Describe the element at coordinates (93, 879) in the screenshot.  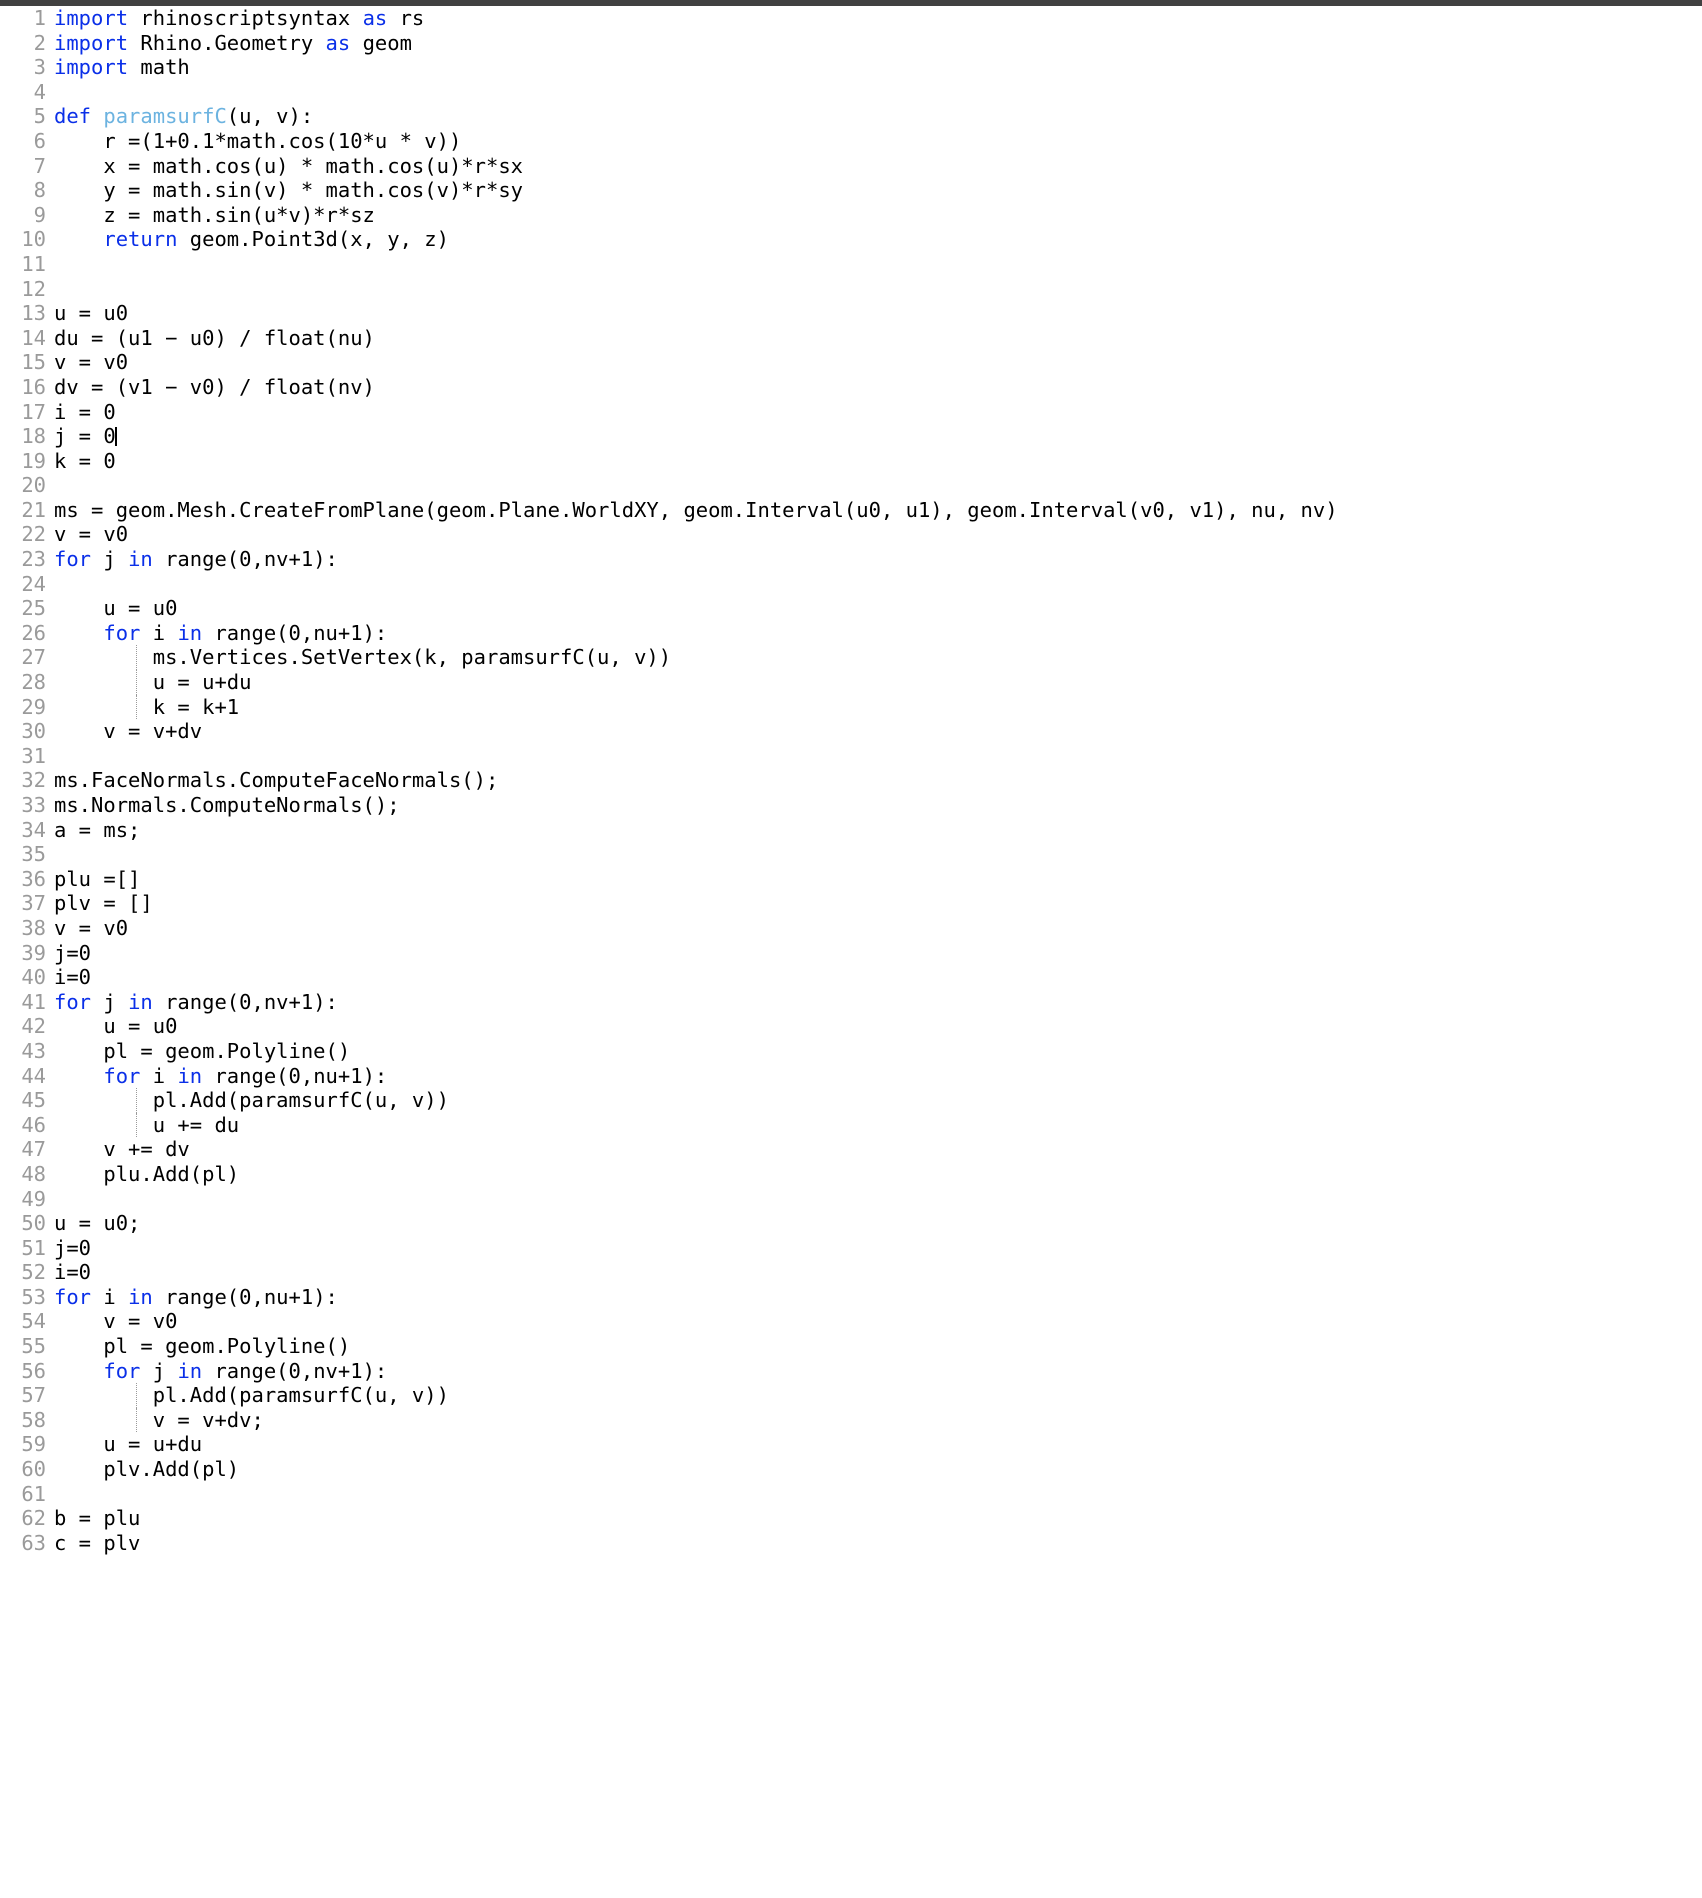
I see `line-text: plu =[]` at that location.